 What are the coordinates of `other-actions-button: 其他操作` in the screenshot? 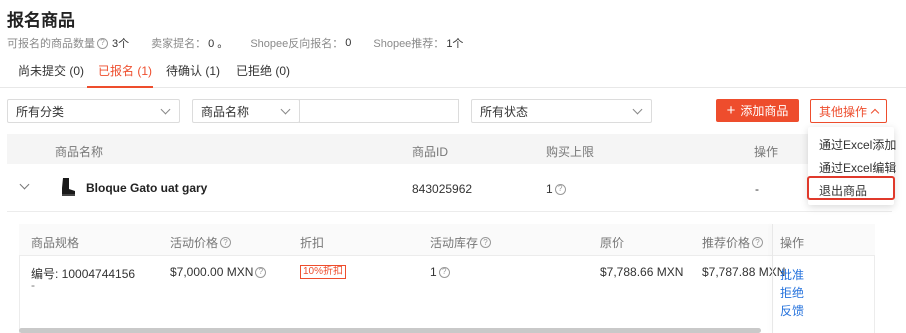 It's located at (848, 111).